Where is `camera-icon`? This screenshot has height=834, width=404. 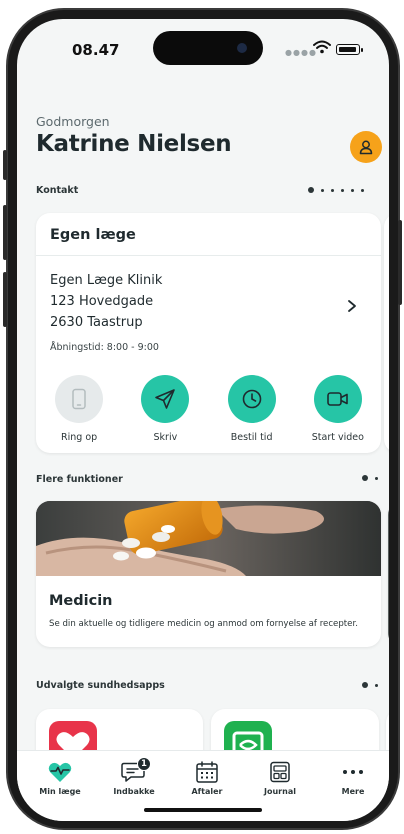 camera-icon is located at coordinates (242, 48).